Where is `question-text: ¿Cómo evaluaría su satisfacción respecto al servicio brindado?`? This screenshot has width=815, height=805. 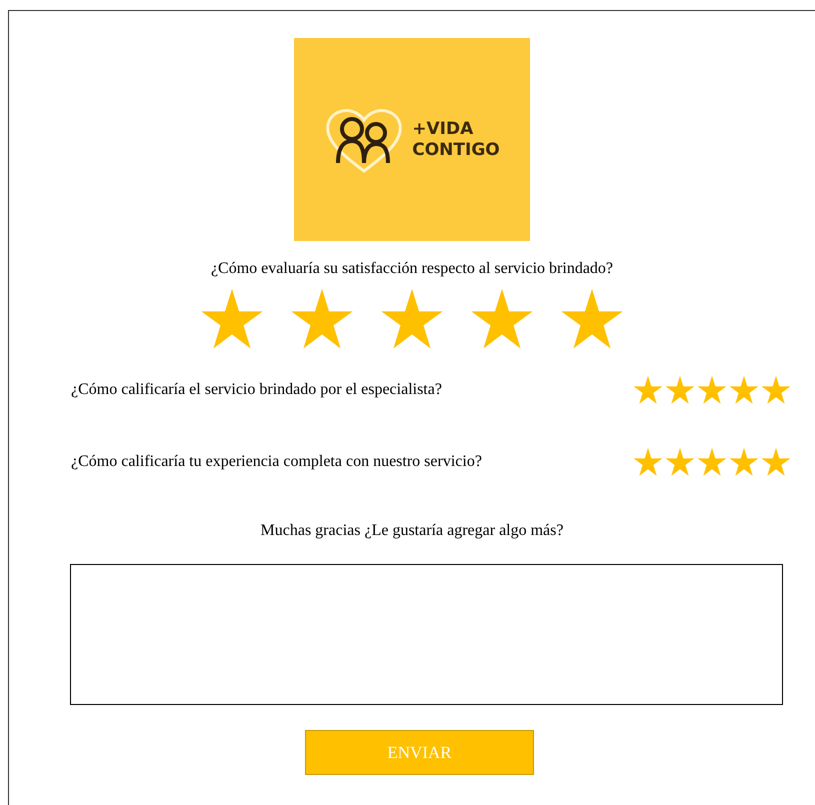
question-text: ¿Cómo evaluaría su satisfacción respecto al servicio brindado? is located at coordinates (412, 269).